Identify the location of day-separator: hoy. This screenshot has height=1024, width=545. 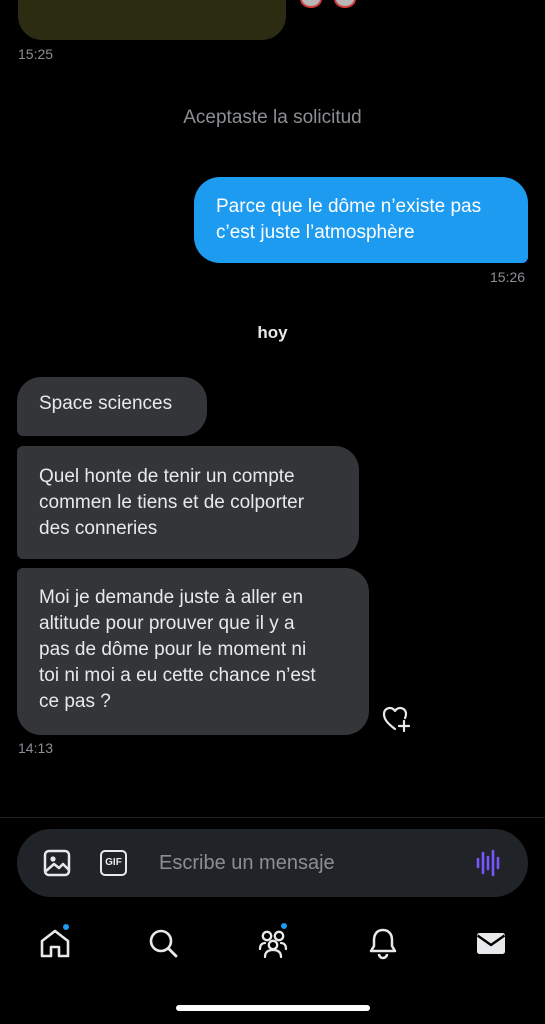
(272, 332).